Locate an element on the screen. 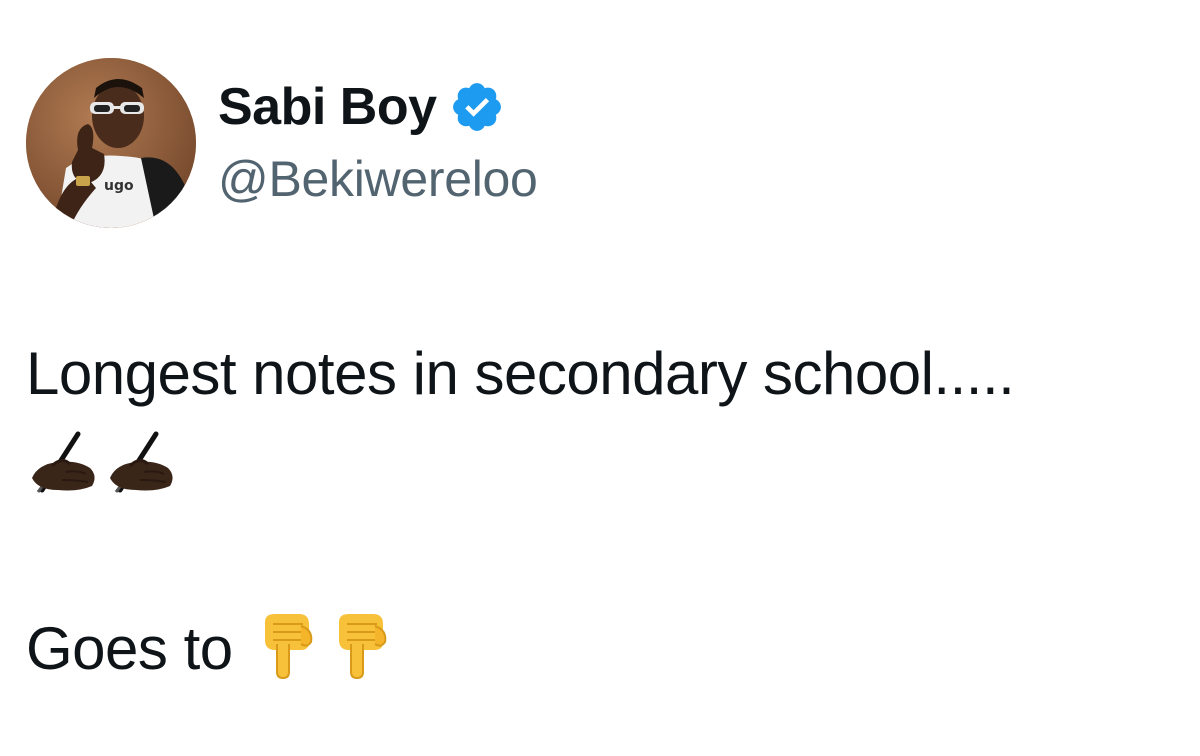 This screenshot has width=1200, height=756. author-handle: @Bekiwereloo is located at coordinates (378, 179).